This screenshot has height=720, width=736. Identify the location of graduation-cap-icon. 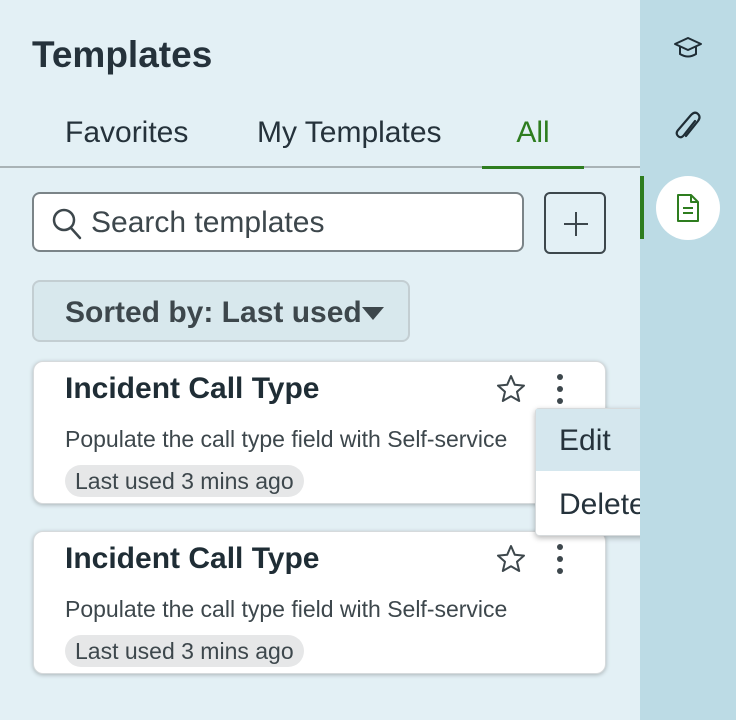
(688, 47).